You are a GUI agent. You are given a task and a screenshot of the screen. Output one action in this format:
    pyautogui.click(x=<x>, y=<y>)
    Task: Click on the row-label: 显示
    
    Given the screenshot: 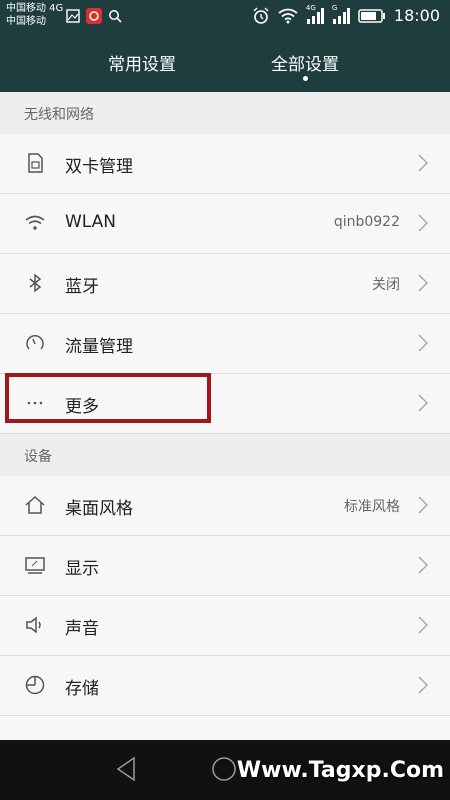 What is the action you would take?
    pyautogui.click(x=82, y=569)
    